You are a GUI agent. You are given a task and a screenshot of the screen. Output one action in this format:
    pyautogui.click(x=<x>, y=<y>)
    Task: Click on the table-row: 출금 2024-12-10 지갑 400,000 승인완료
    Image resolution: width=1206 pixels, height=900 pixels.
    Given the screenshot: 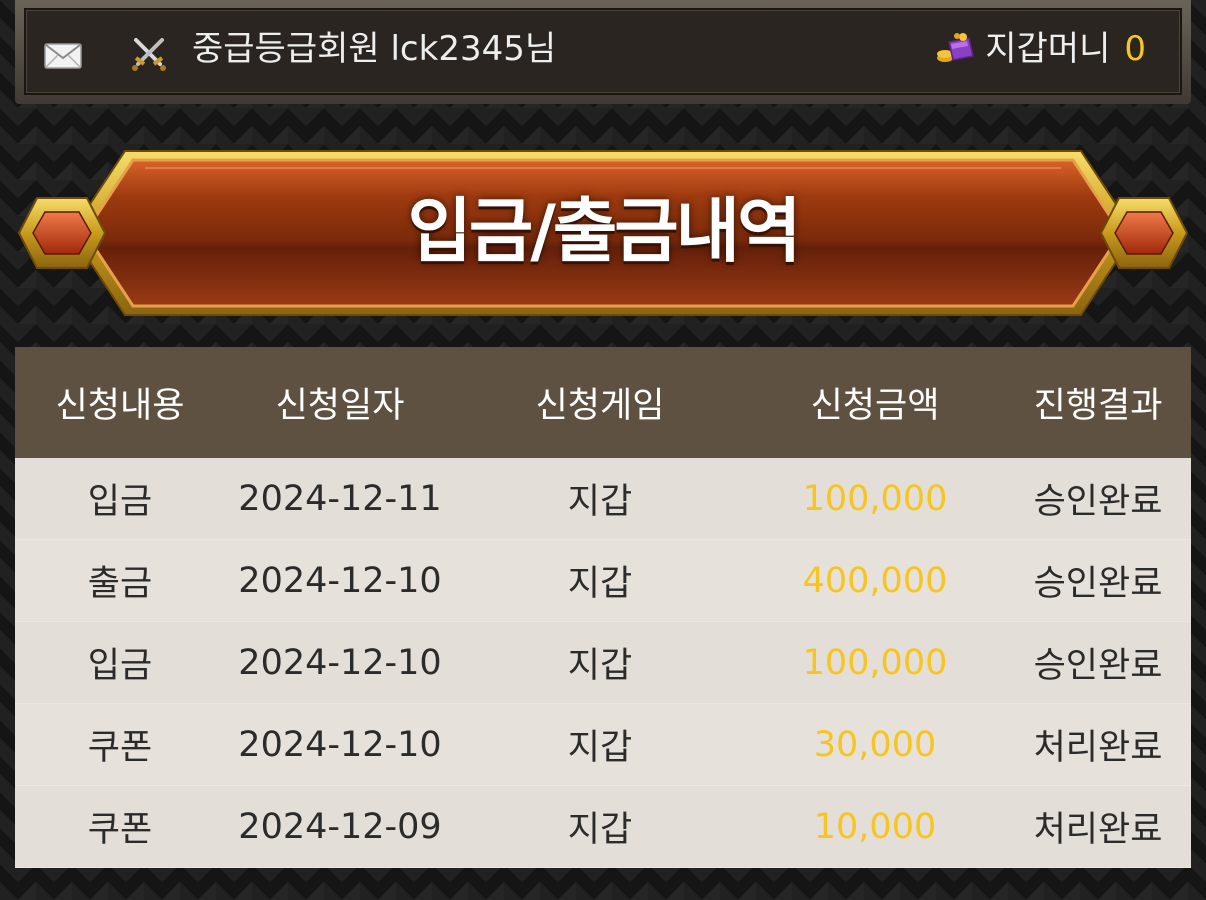 What is the action you would take?
    pyautogui.click(x=603, y=580)
    